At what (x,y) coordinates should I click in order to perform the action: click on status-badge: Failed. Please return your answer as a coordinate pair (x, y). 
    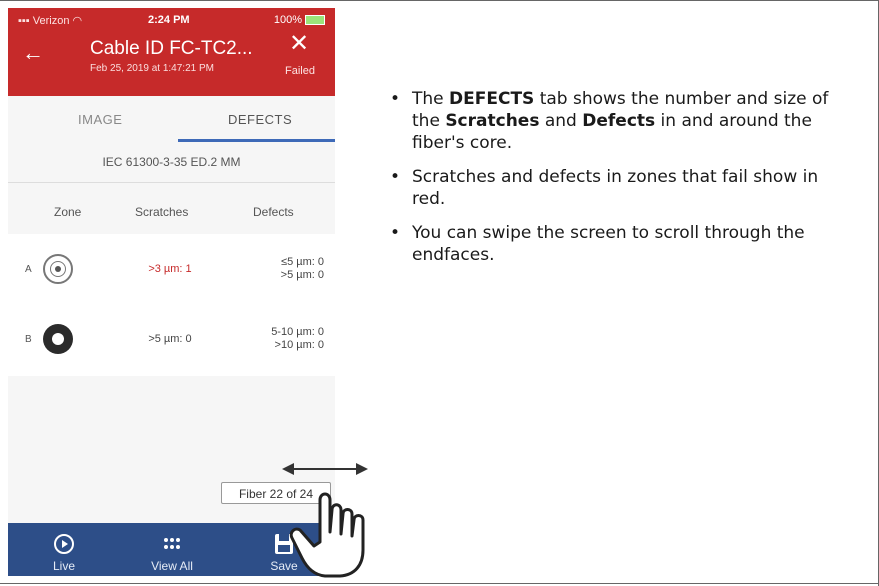
    Looking at the image, I should click on (300, 71).